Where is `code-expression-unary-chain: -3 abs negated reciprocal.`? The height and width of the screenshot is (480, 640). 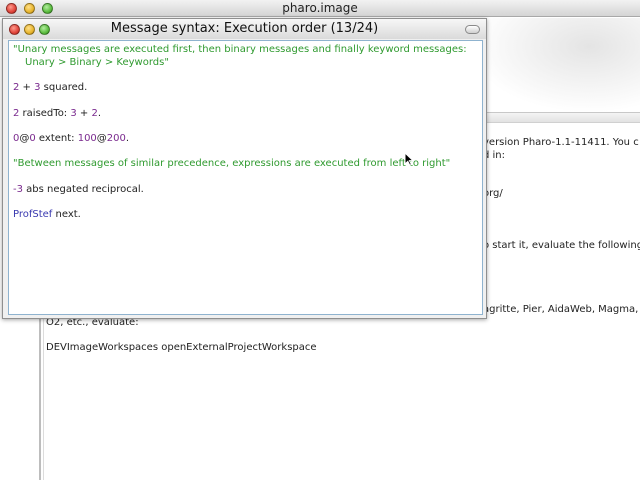
code-expression-unary-chain: -3 abs negated reciprocal. is located at coordinates (78, 189).